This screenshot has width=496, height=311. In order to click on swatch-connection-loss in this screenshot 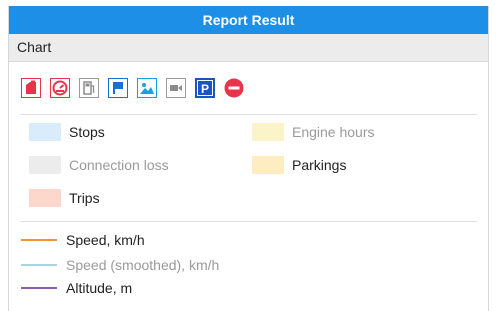, I will do `click(45, 165)`.